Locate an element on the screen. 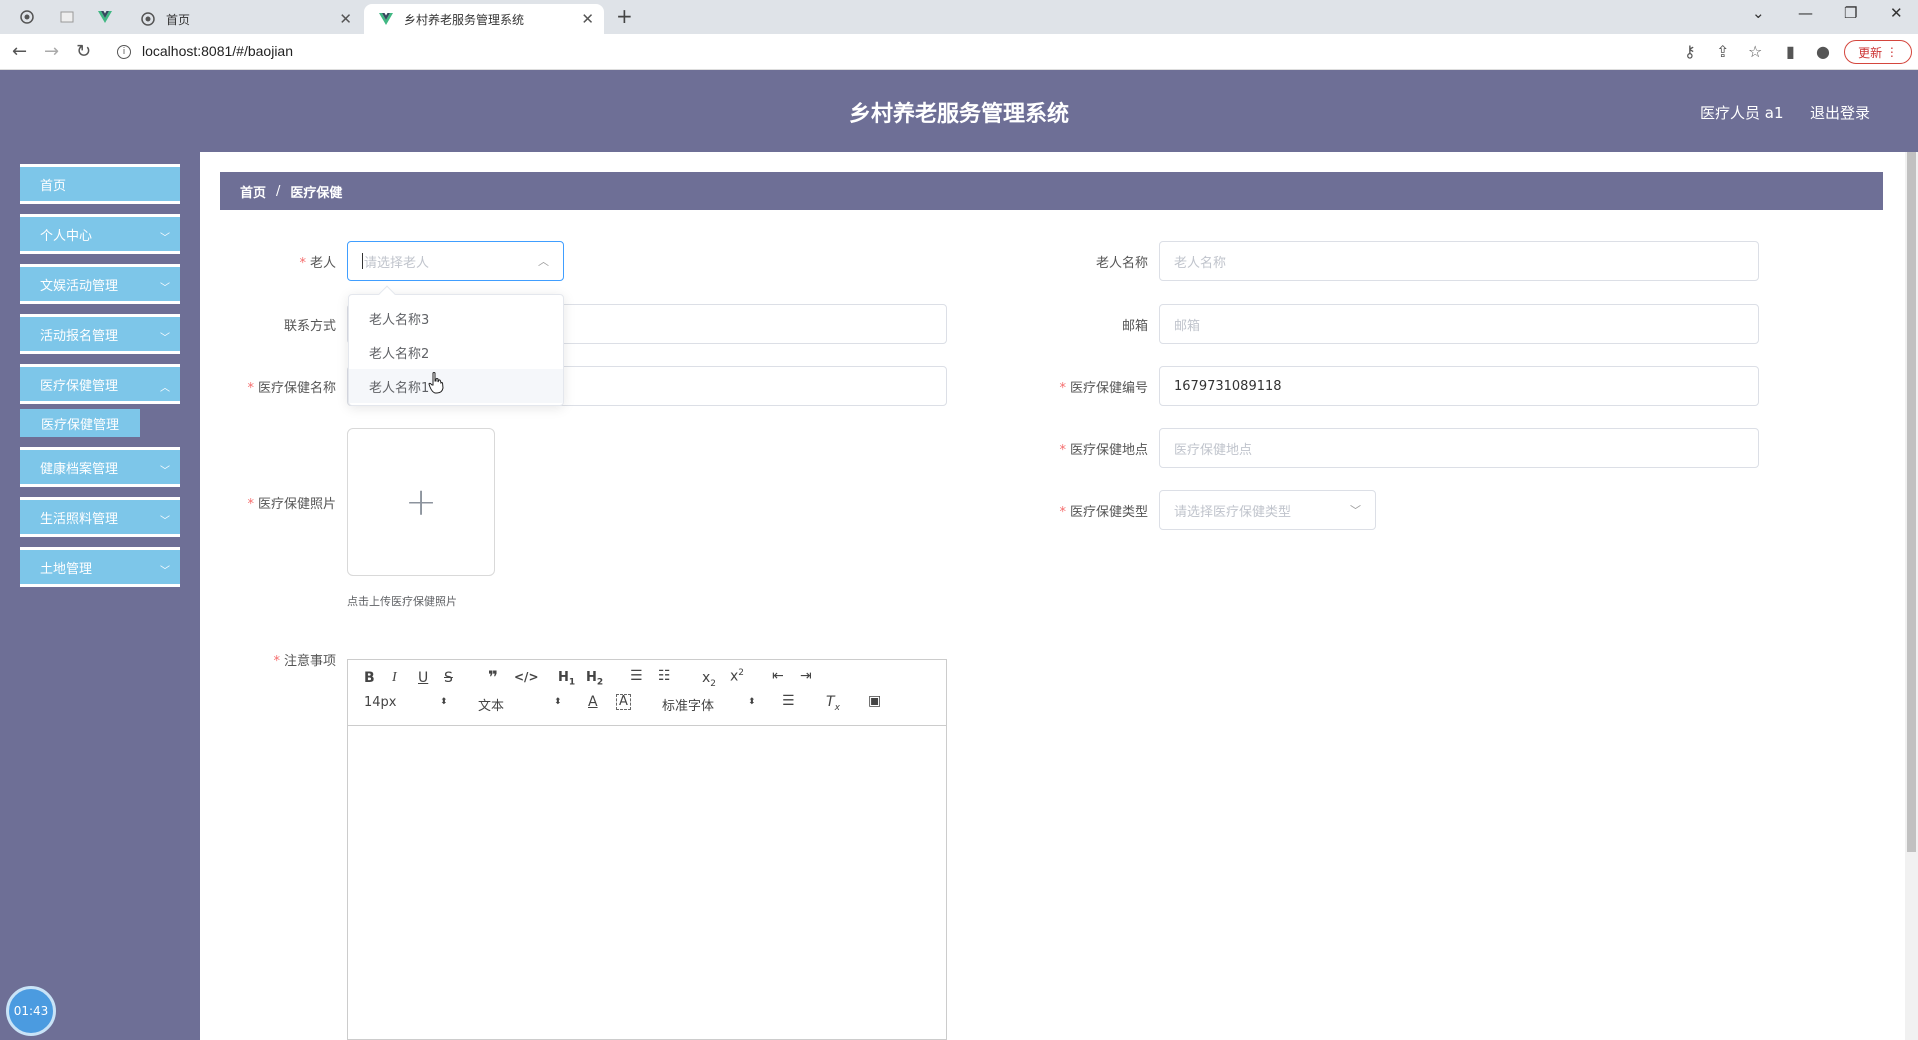 Image resolution: width=1918 pixels, height=1040 pixels. profile-icon: ● is located at coordinates (1823, 51).